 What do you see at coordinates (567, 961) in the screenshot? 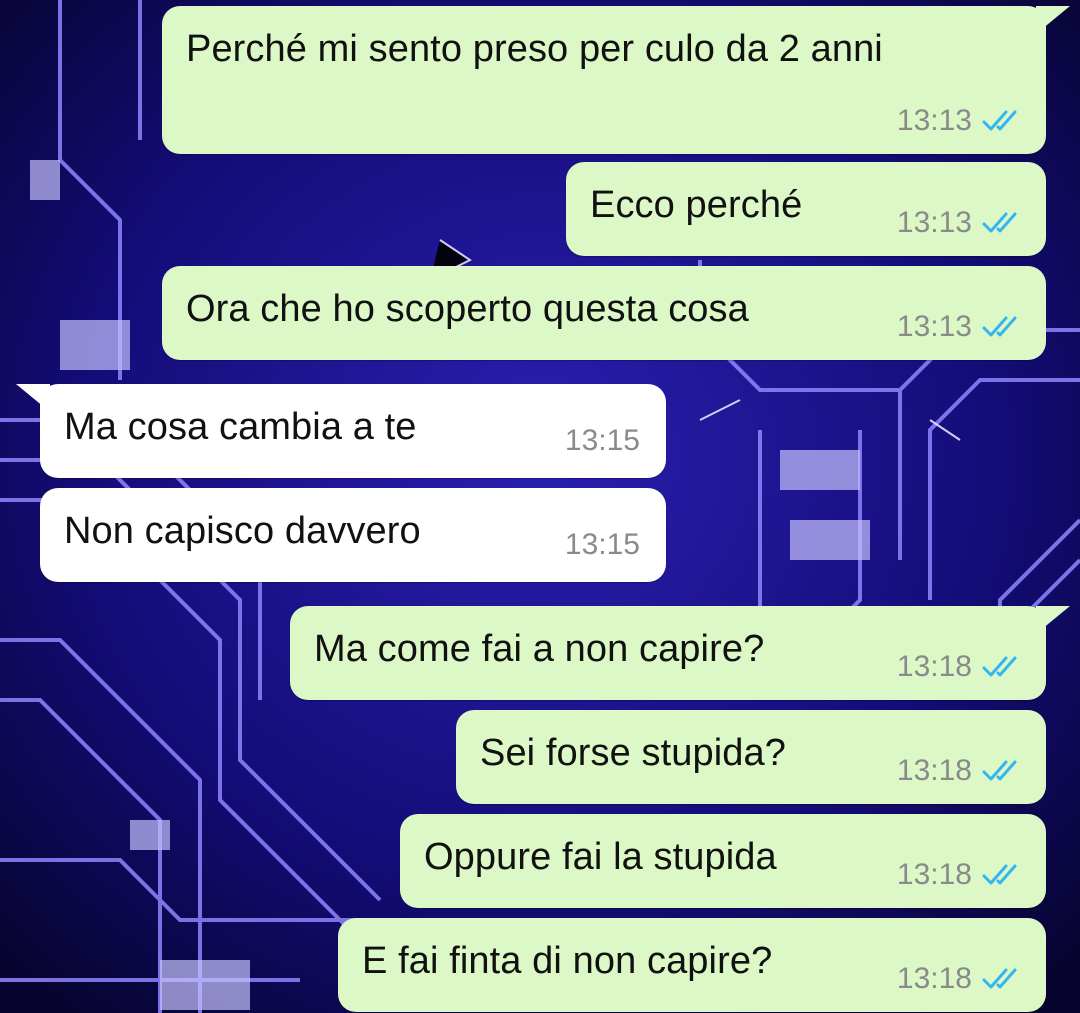
I see `message-text: E fai finta di non capire?` at bounding box center [567, 961].